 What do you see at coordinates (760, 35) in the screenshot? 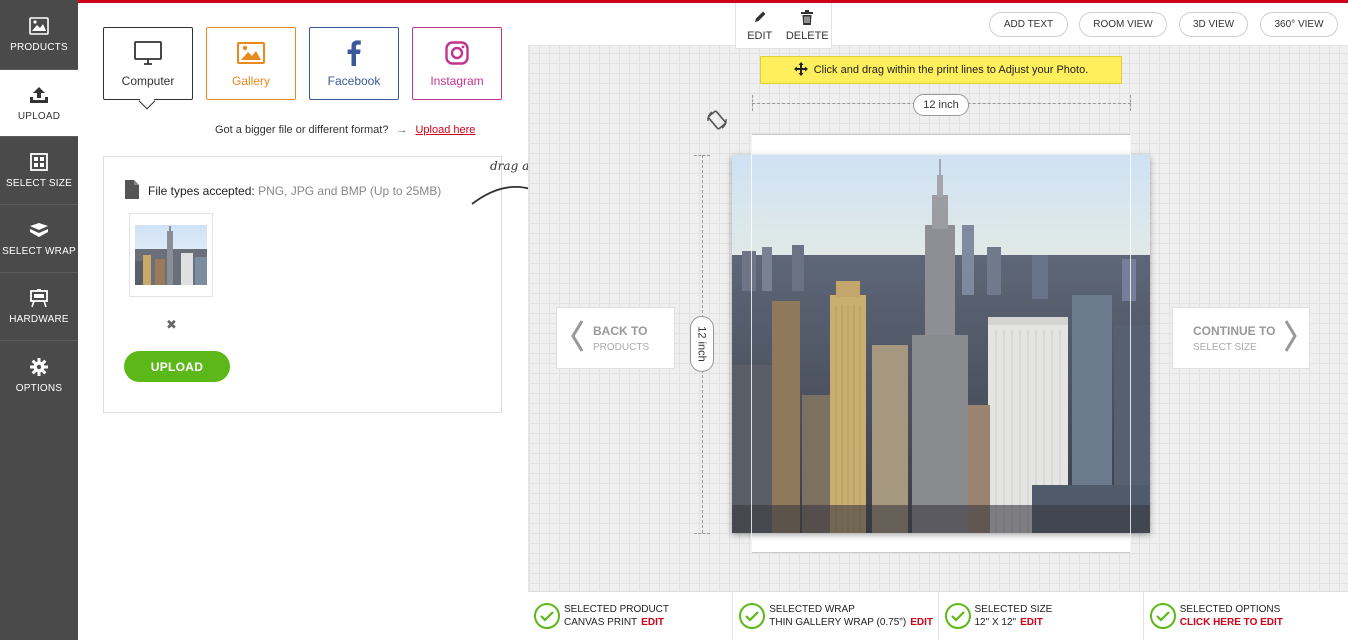
I see `edit-label: EDIT` at bounding box center [760, 35].